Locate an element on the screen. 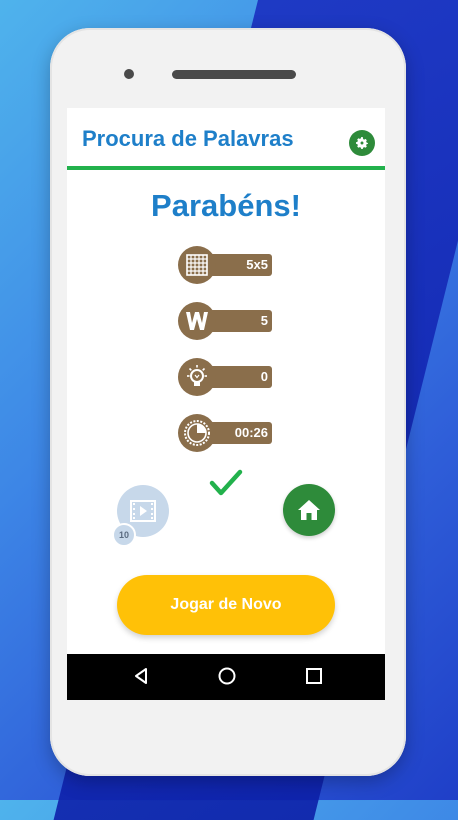 This screenshot has height=820, width=458. stat-value: 5 is located at coordinates (264, 320).